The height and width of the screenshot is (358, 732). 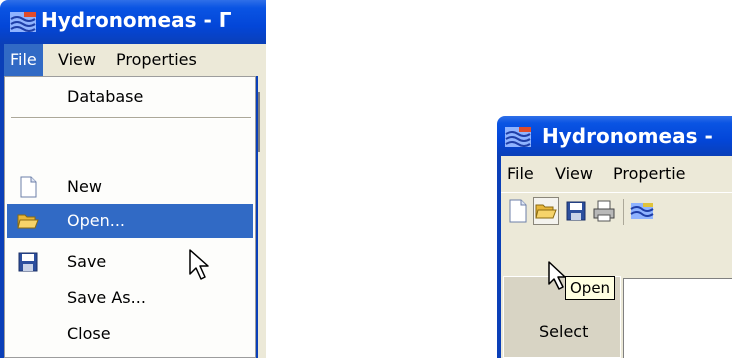 I want to click on hydronomeas-icon, so click(x=642, y=211).